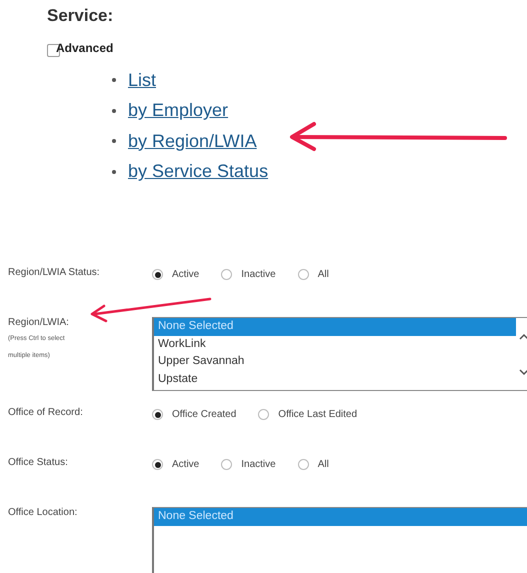 This screenshot has height=573, width=527. Describe the element at coordinates (142, 80) in the screenshot. I see `report-link: List` at that location.